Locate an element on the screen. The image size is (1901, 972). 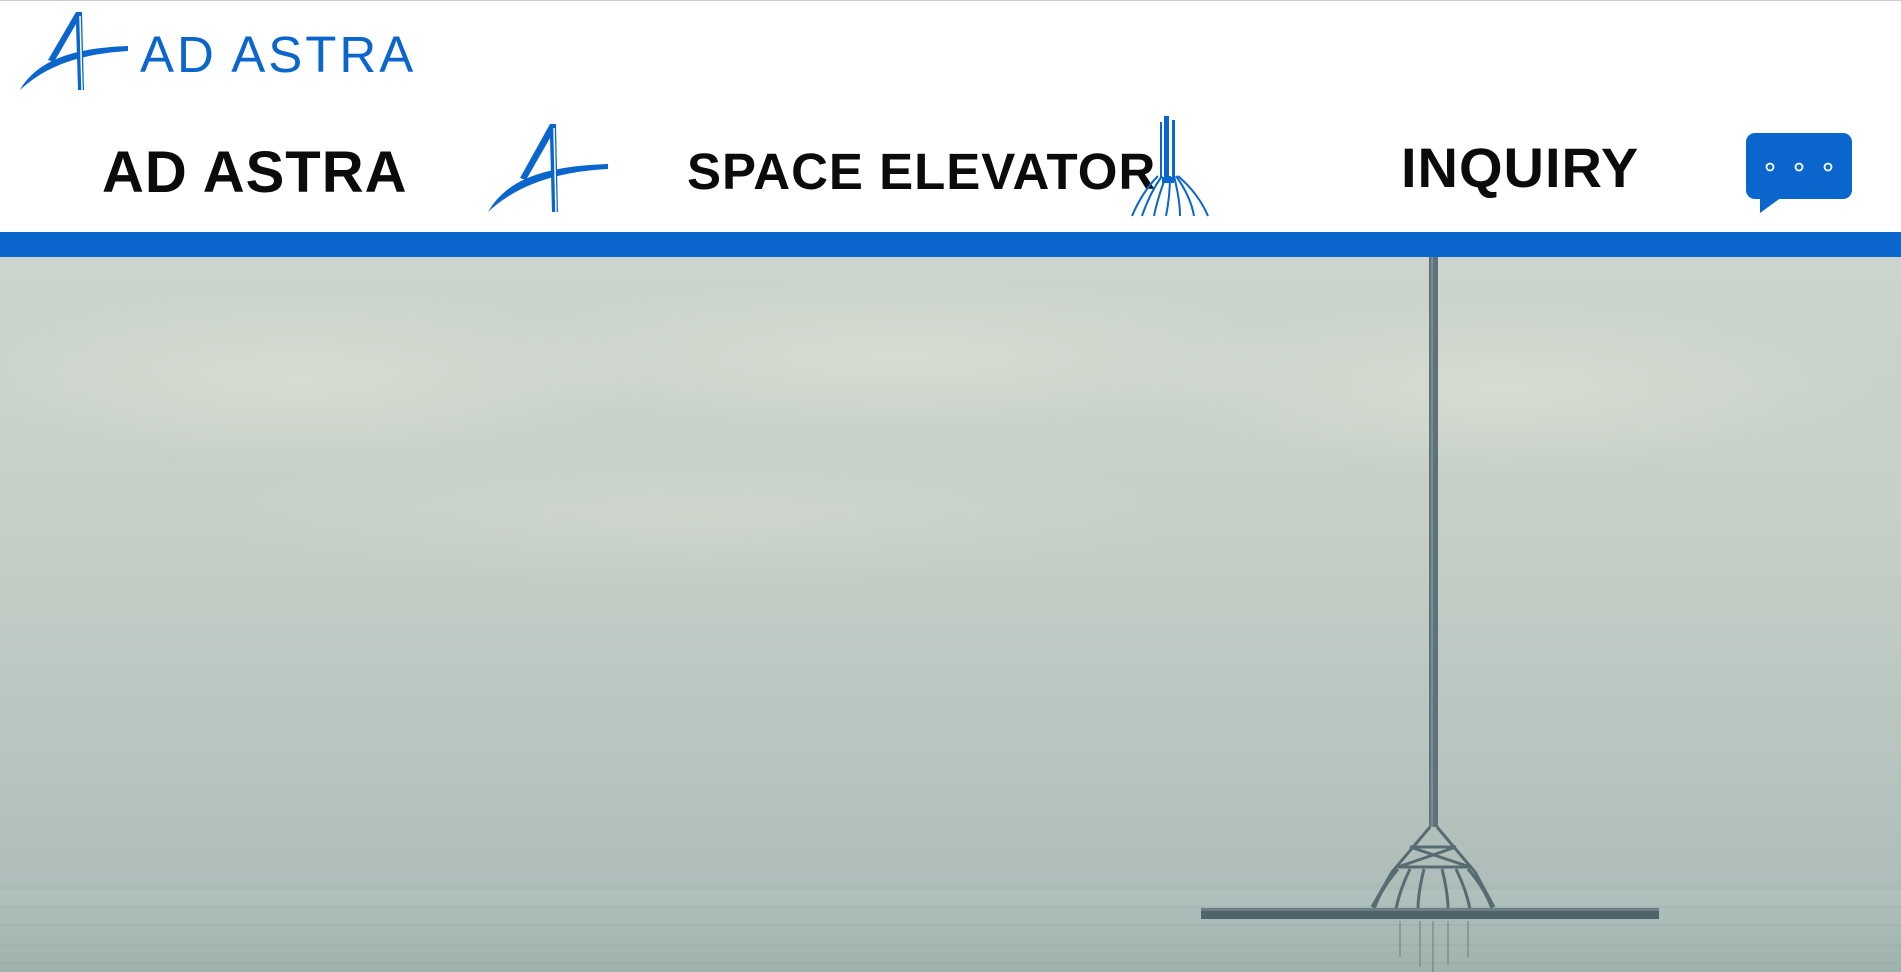
accent-bar is located at coordinates (950, 244).